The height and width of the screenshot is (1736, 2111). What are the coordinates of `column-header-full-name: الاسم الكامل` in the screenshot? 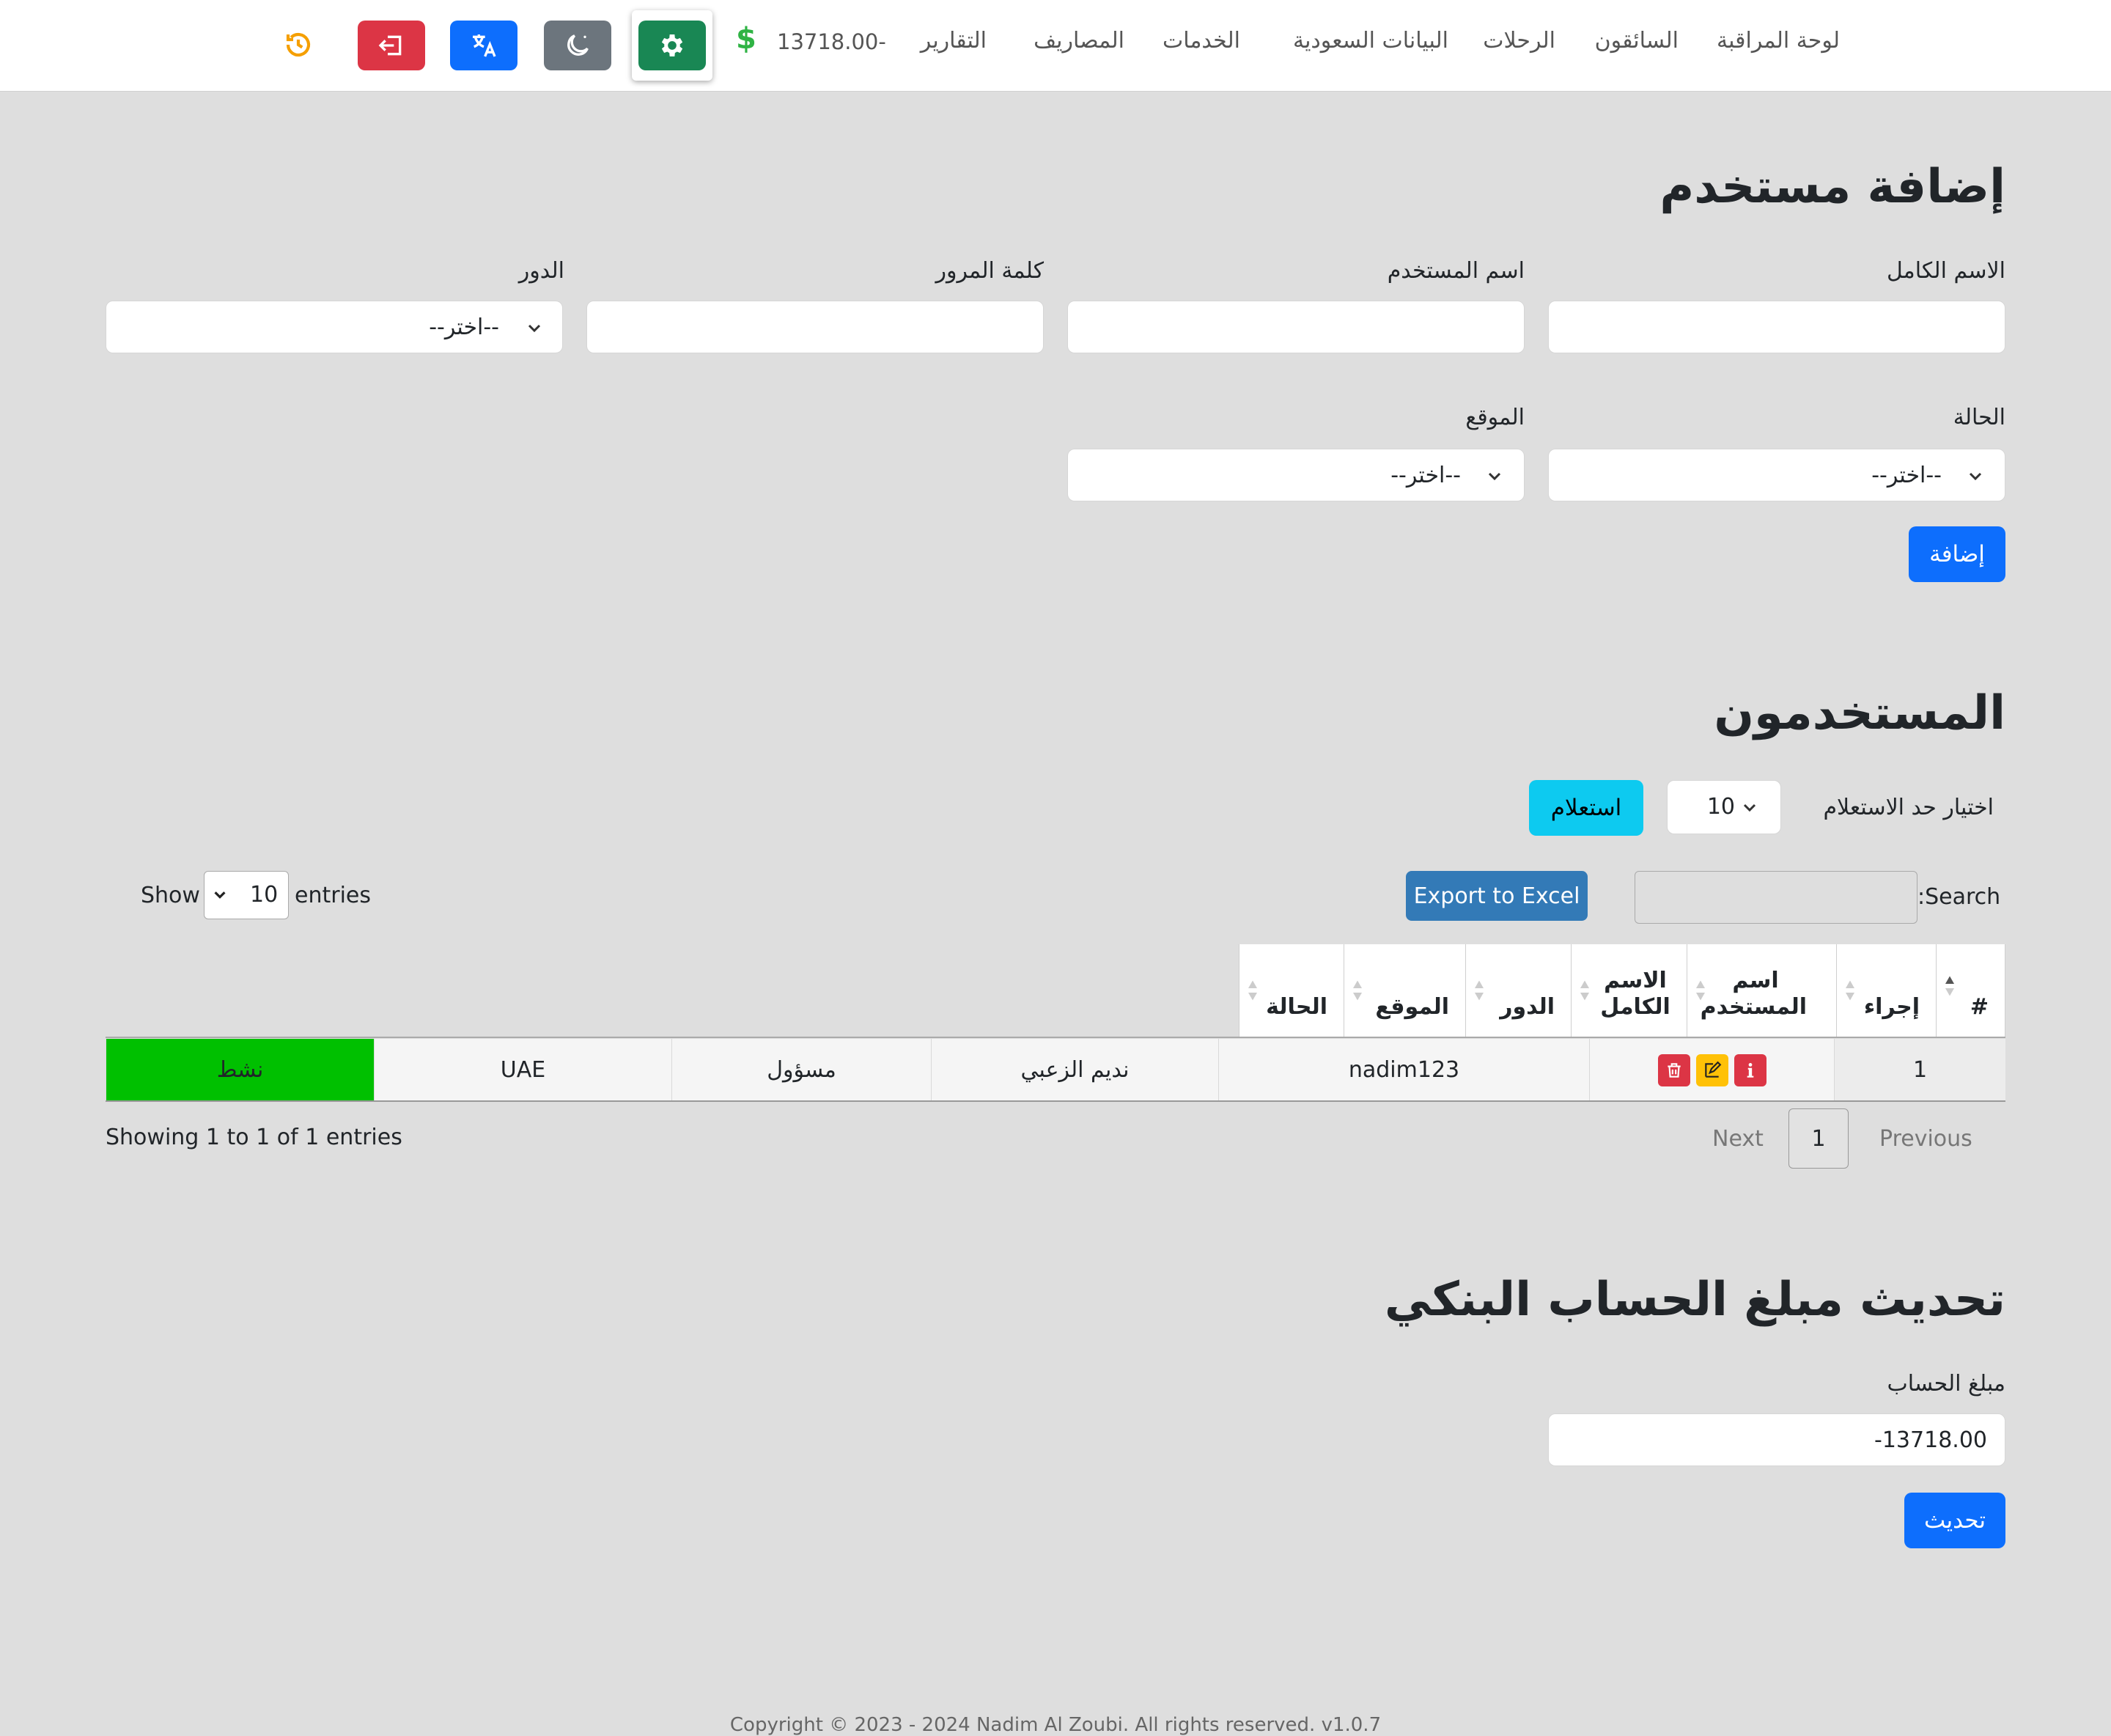 It's located at (1629, 991).